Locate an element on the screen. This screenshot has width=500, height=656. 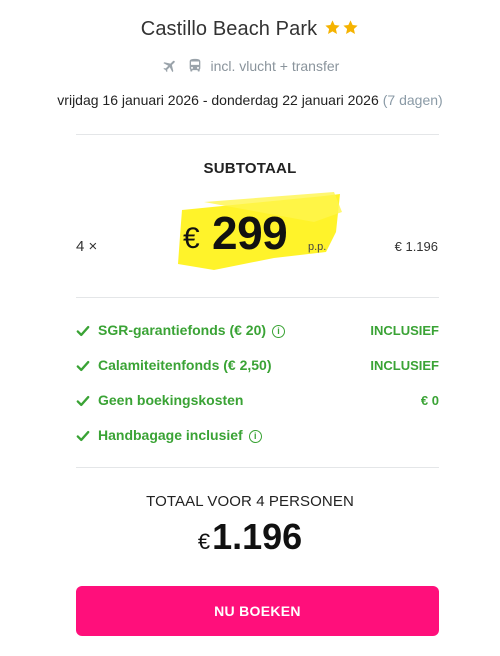
hotel-title: Castillo Beach Park is located at coordinates (250, 30).